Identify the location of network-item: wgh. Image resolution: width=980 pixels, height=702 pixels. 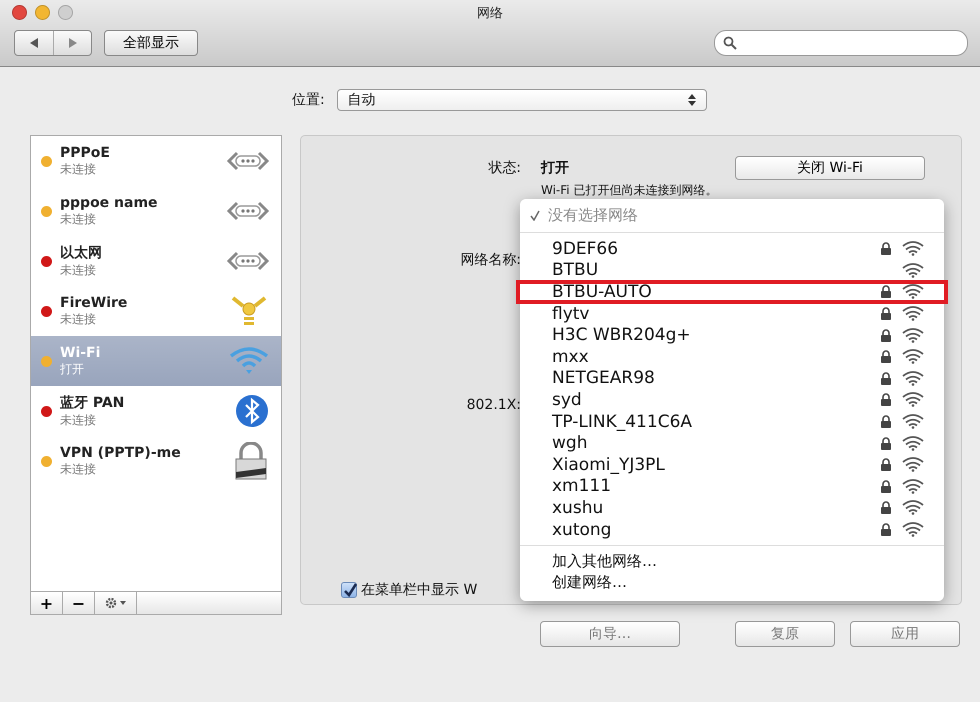
(732, 443).